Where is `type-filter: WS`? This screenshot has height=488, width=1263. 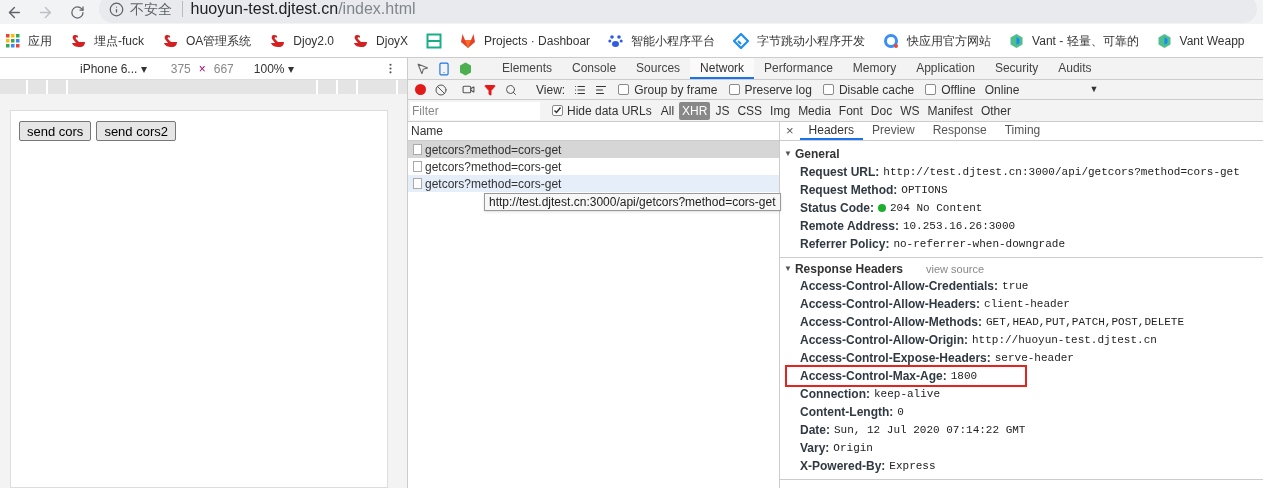
type-filter: WS is located at coordinates (910, 110).